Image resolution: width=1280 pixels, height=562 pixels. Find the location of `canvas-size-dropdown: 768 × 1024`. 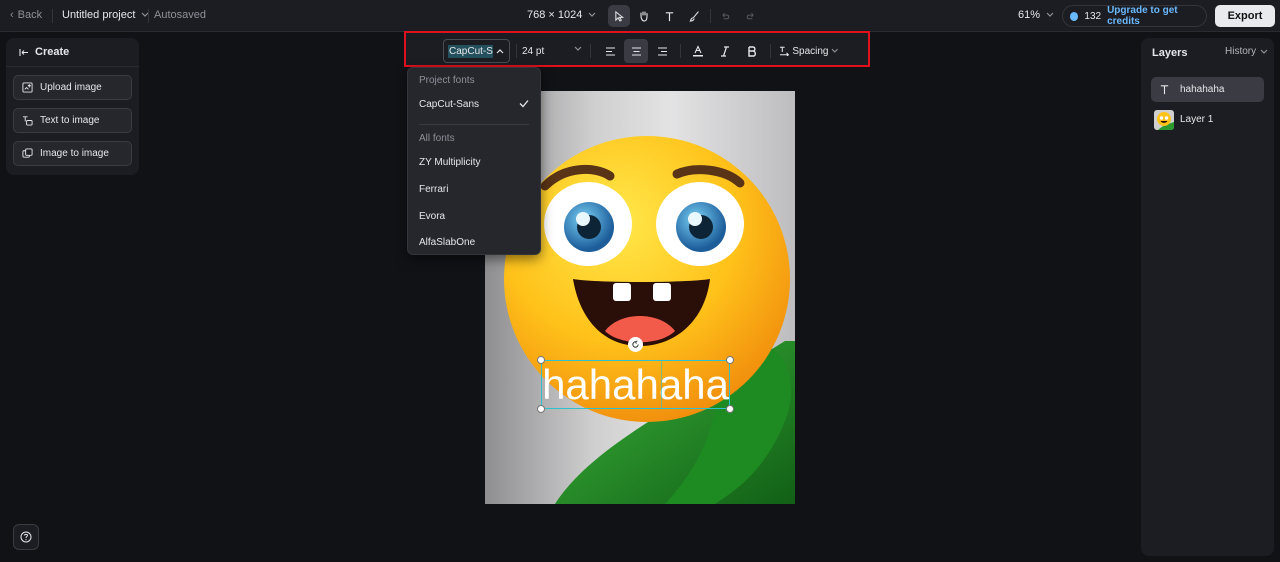

canvas-size-dropdown: 768 × 1024 is located at coordinates (561, 15).